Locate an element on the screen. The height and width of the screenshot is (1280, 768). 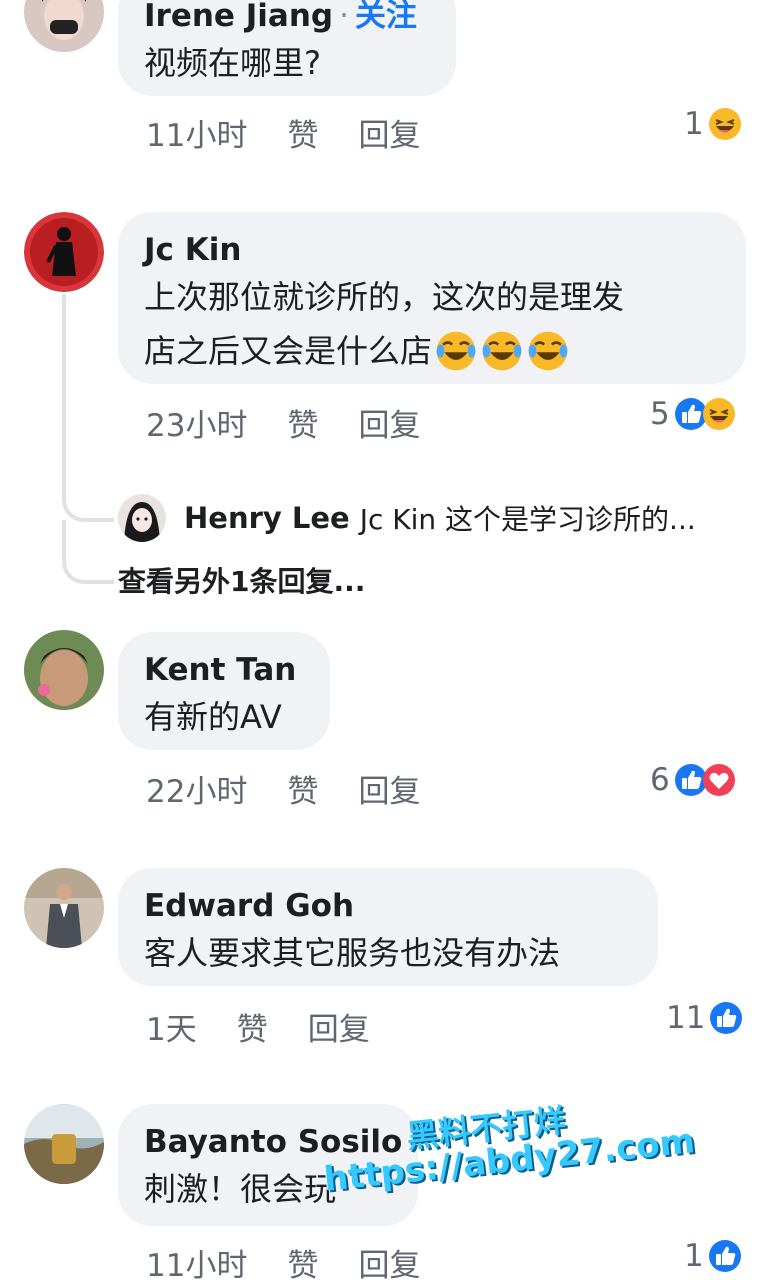
comment-text: 有新的AV is located at coordinates (213, 717).